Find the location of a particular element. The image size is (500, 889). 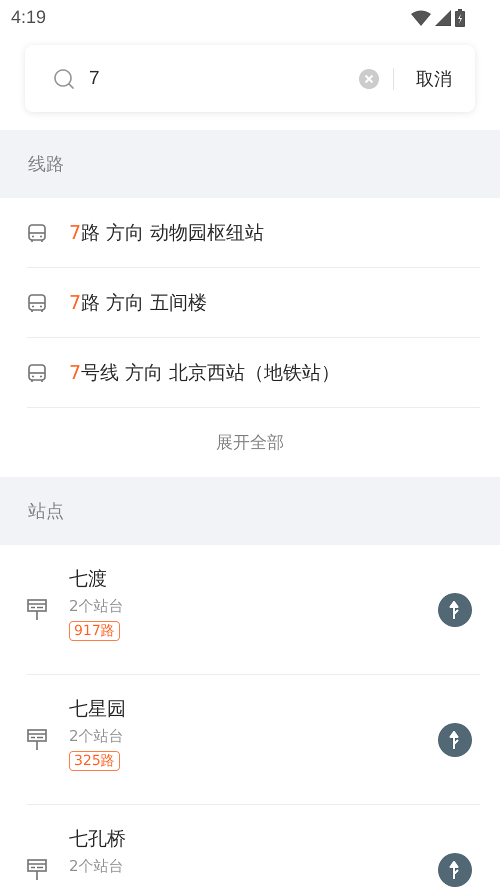

station-name: 七渡 is located at coordinates (88, 579).